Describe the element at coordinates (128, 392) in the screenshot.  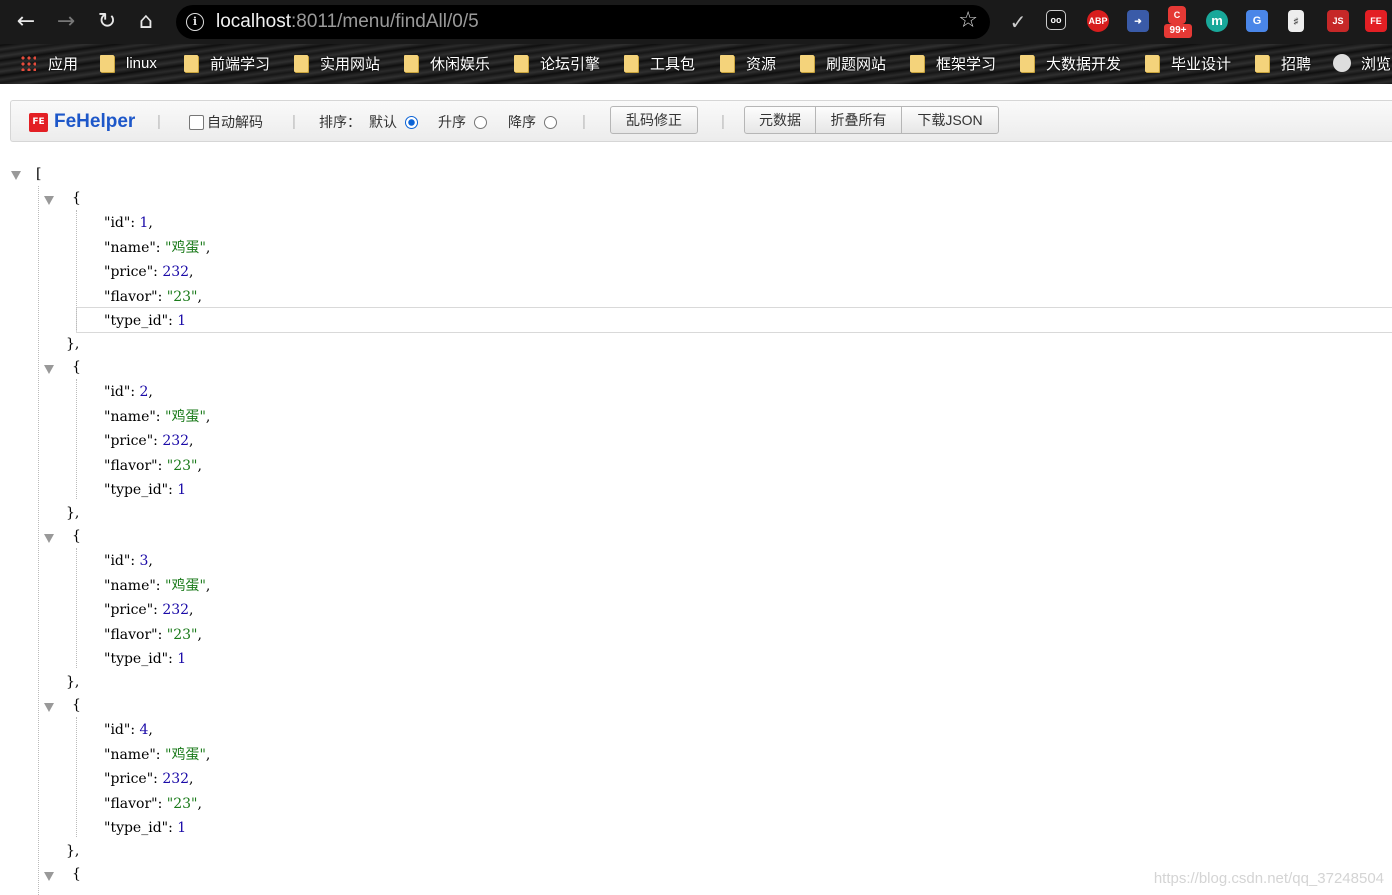
I see `json-property-id: "id": 2,` at that location.